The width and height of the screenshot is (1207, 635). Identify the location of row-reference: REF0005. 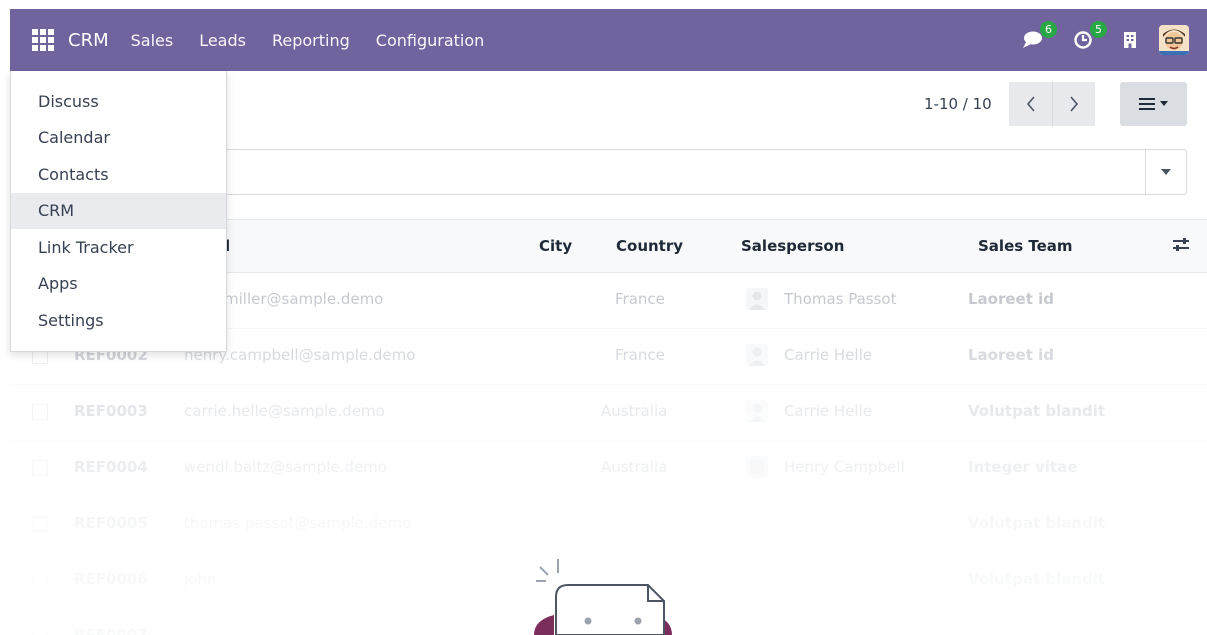
(111, 523).